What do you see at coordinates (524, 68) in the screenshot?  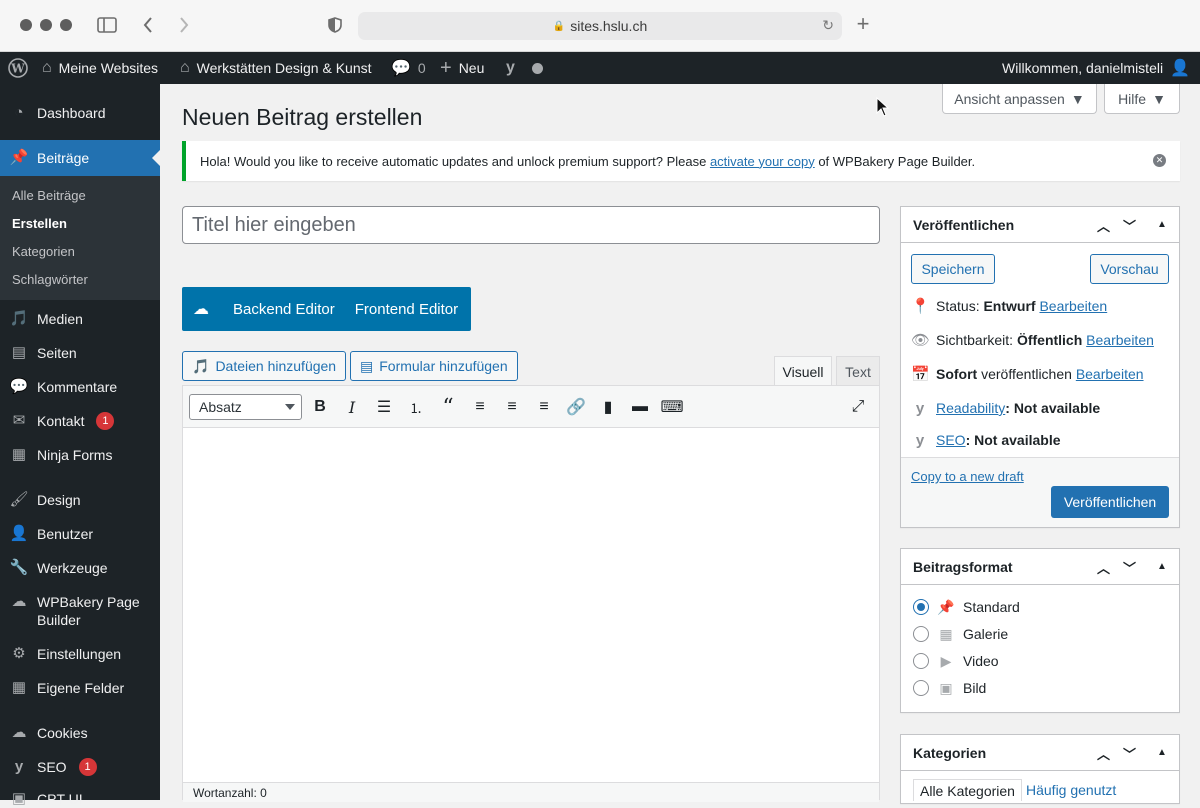 I see `yoast-menu: y` at bounding box center [524, 68].